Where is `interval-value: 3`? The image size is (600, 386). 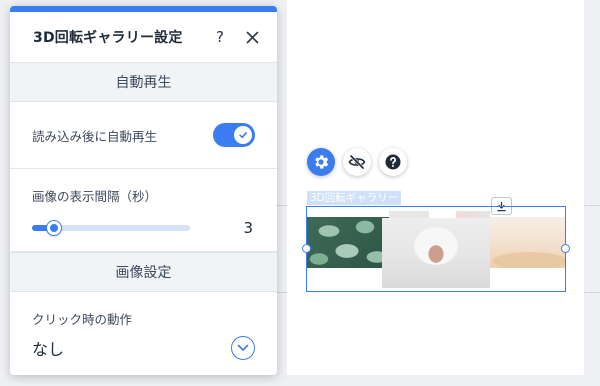 interval-value: 3 is located at coordinates (248, 228).